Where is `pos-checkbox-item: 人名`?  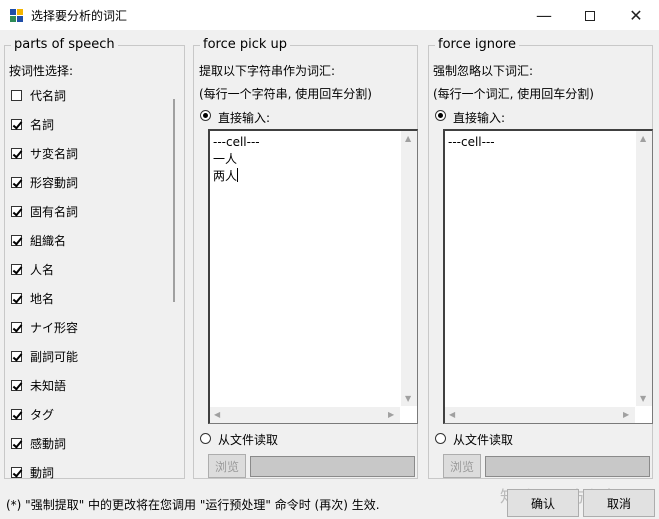 pos-checkbox-item: 人名 is located at coordinates (32, 269).